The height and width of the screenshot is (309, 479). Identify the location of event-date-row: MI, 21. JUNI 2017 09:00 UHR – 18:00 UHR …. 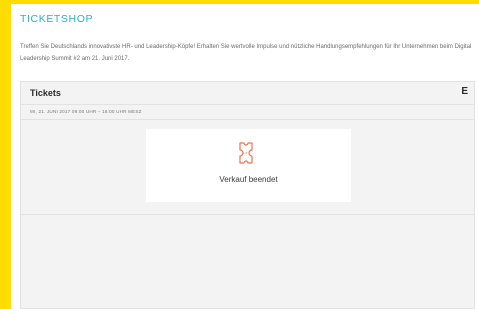
(247, 112).